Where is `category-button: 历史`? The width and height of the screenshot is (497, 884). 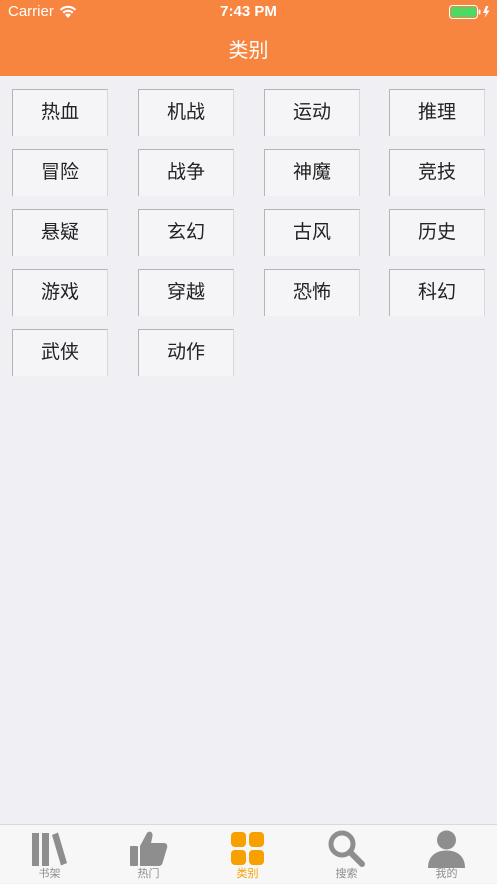 category-button: 历史 is located at coordinates (437, 232).